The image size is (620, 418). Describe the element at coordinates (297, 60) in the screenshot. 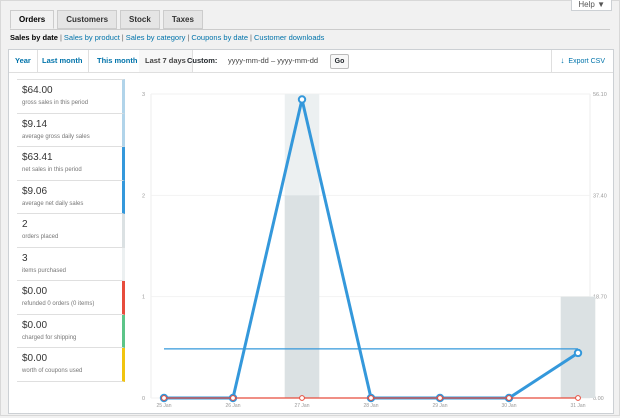

I see `custom-end-date-input: yyyy-mm-dd` at that location.